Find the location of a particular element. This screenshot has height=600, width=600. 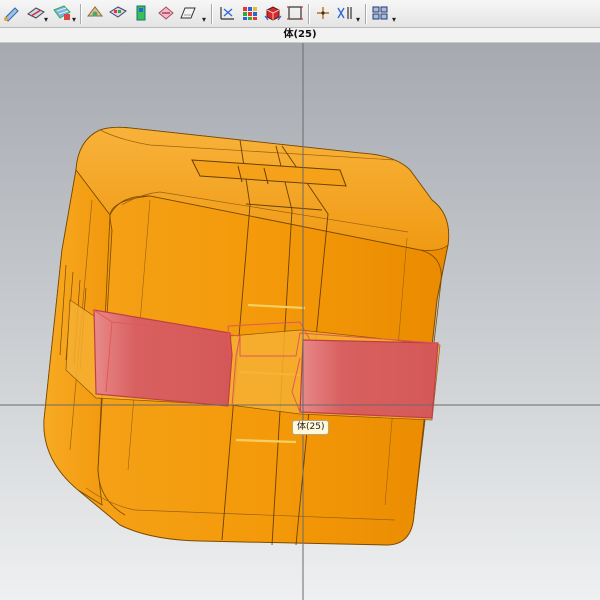

selected-face-right is located at coordinates (369, 379).